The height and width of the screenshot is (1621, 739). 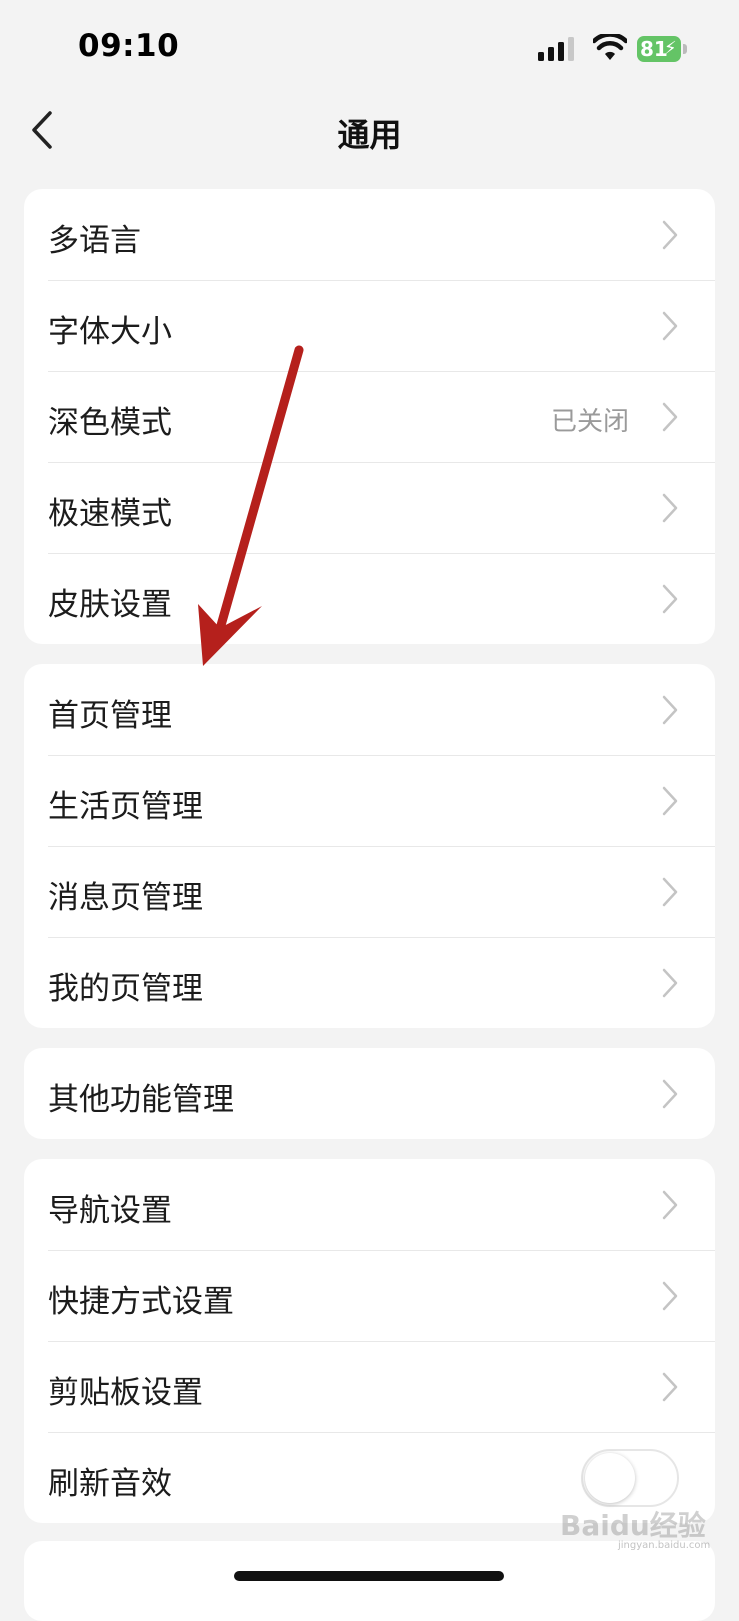 What do you see at coordinates (110, 1211) in the screenshot?
I see `row-label: 导航设置` at bounding box center [110, 1211].